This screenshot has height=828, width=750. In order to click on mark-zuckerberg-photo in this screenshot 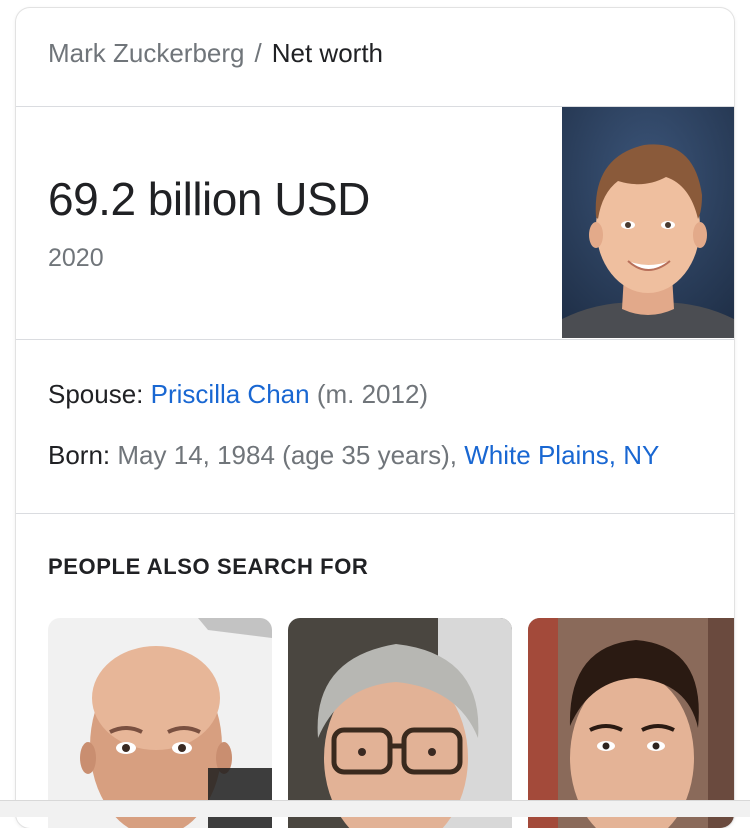, I will do `click(648, 222)`.